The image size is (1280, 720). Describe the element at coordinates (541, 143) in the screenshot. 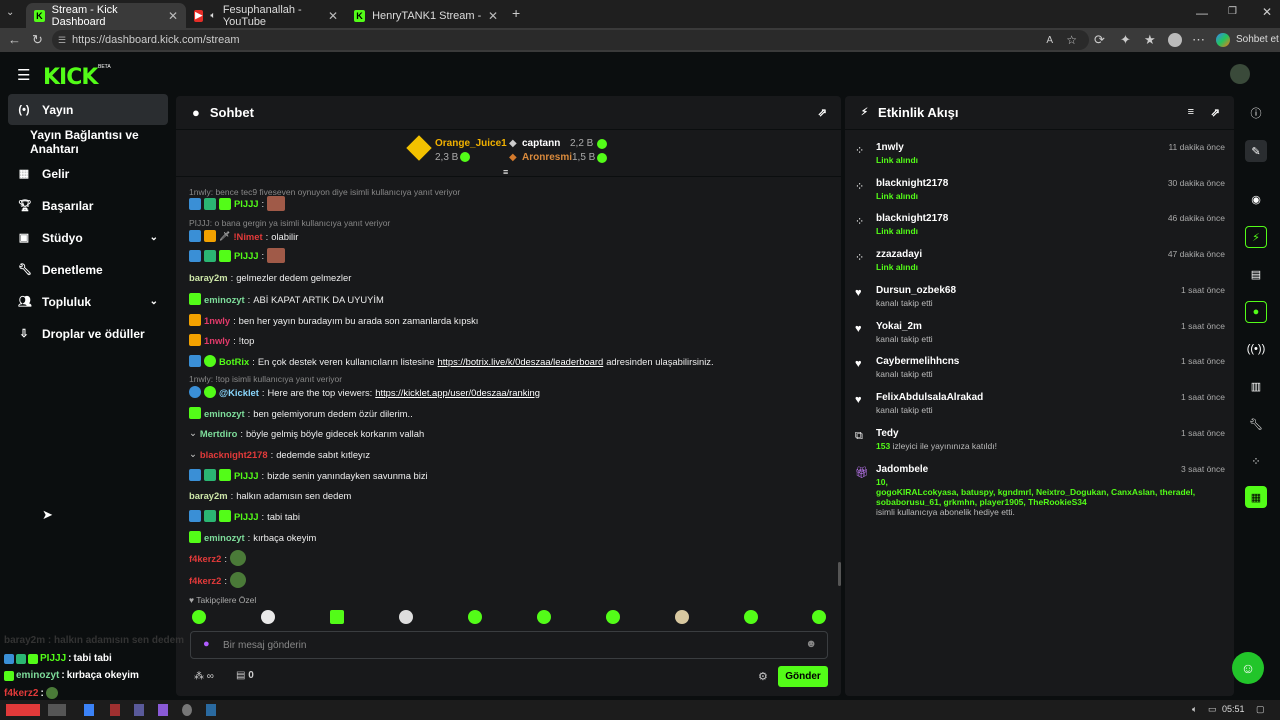

I see `leader-name: captann` at that location.